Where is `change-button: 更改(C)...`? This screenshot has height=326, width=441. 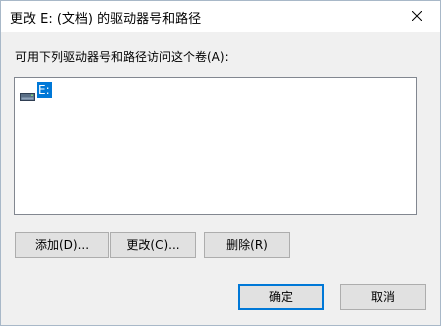
change-button: 更改(C)... is located at coordinates (153, 245).